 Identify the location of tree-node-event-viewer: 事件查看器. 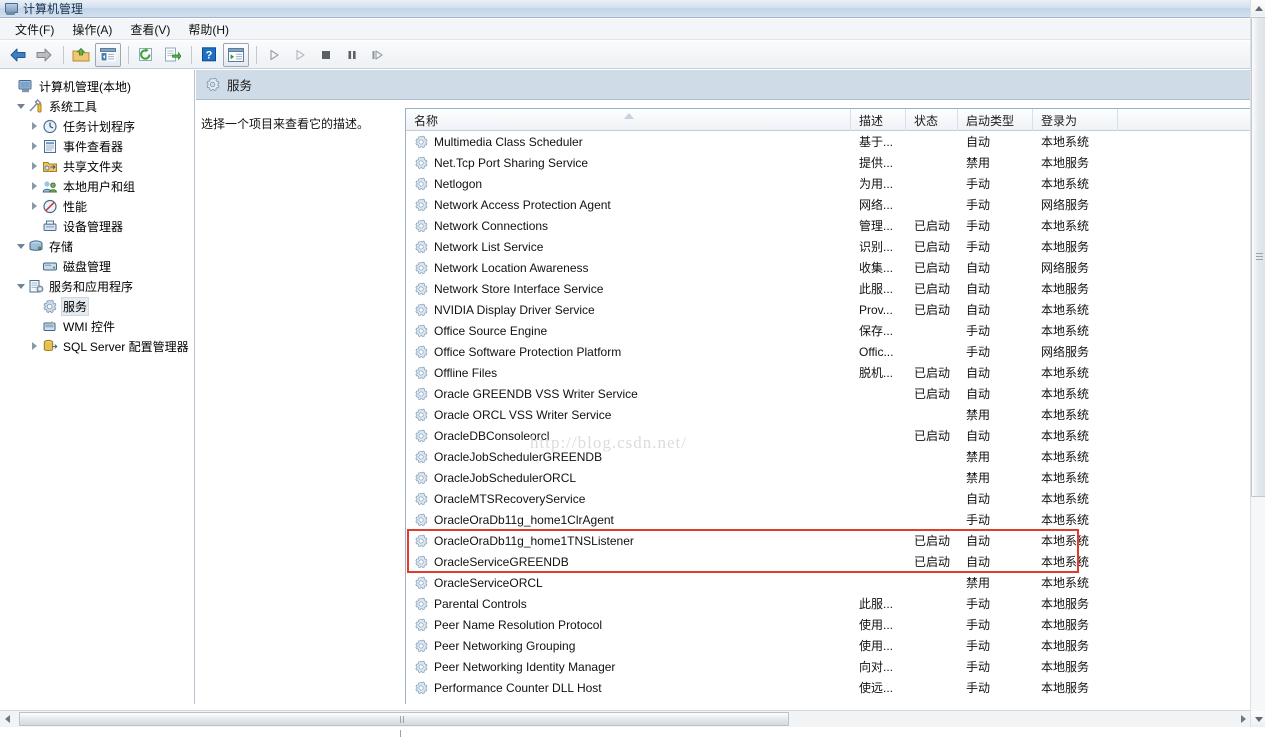
(97, 146).